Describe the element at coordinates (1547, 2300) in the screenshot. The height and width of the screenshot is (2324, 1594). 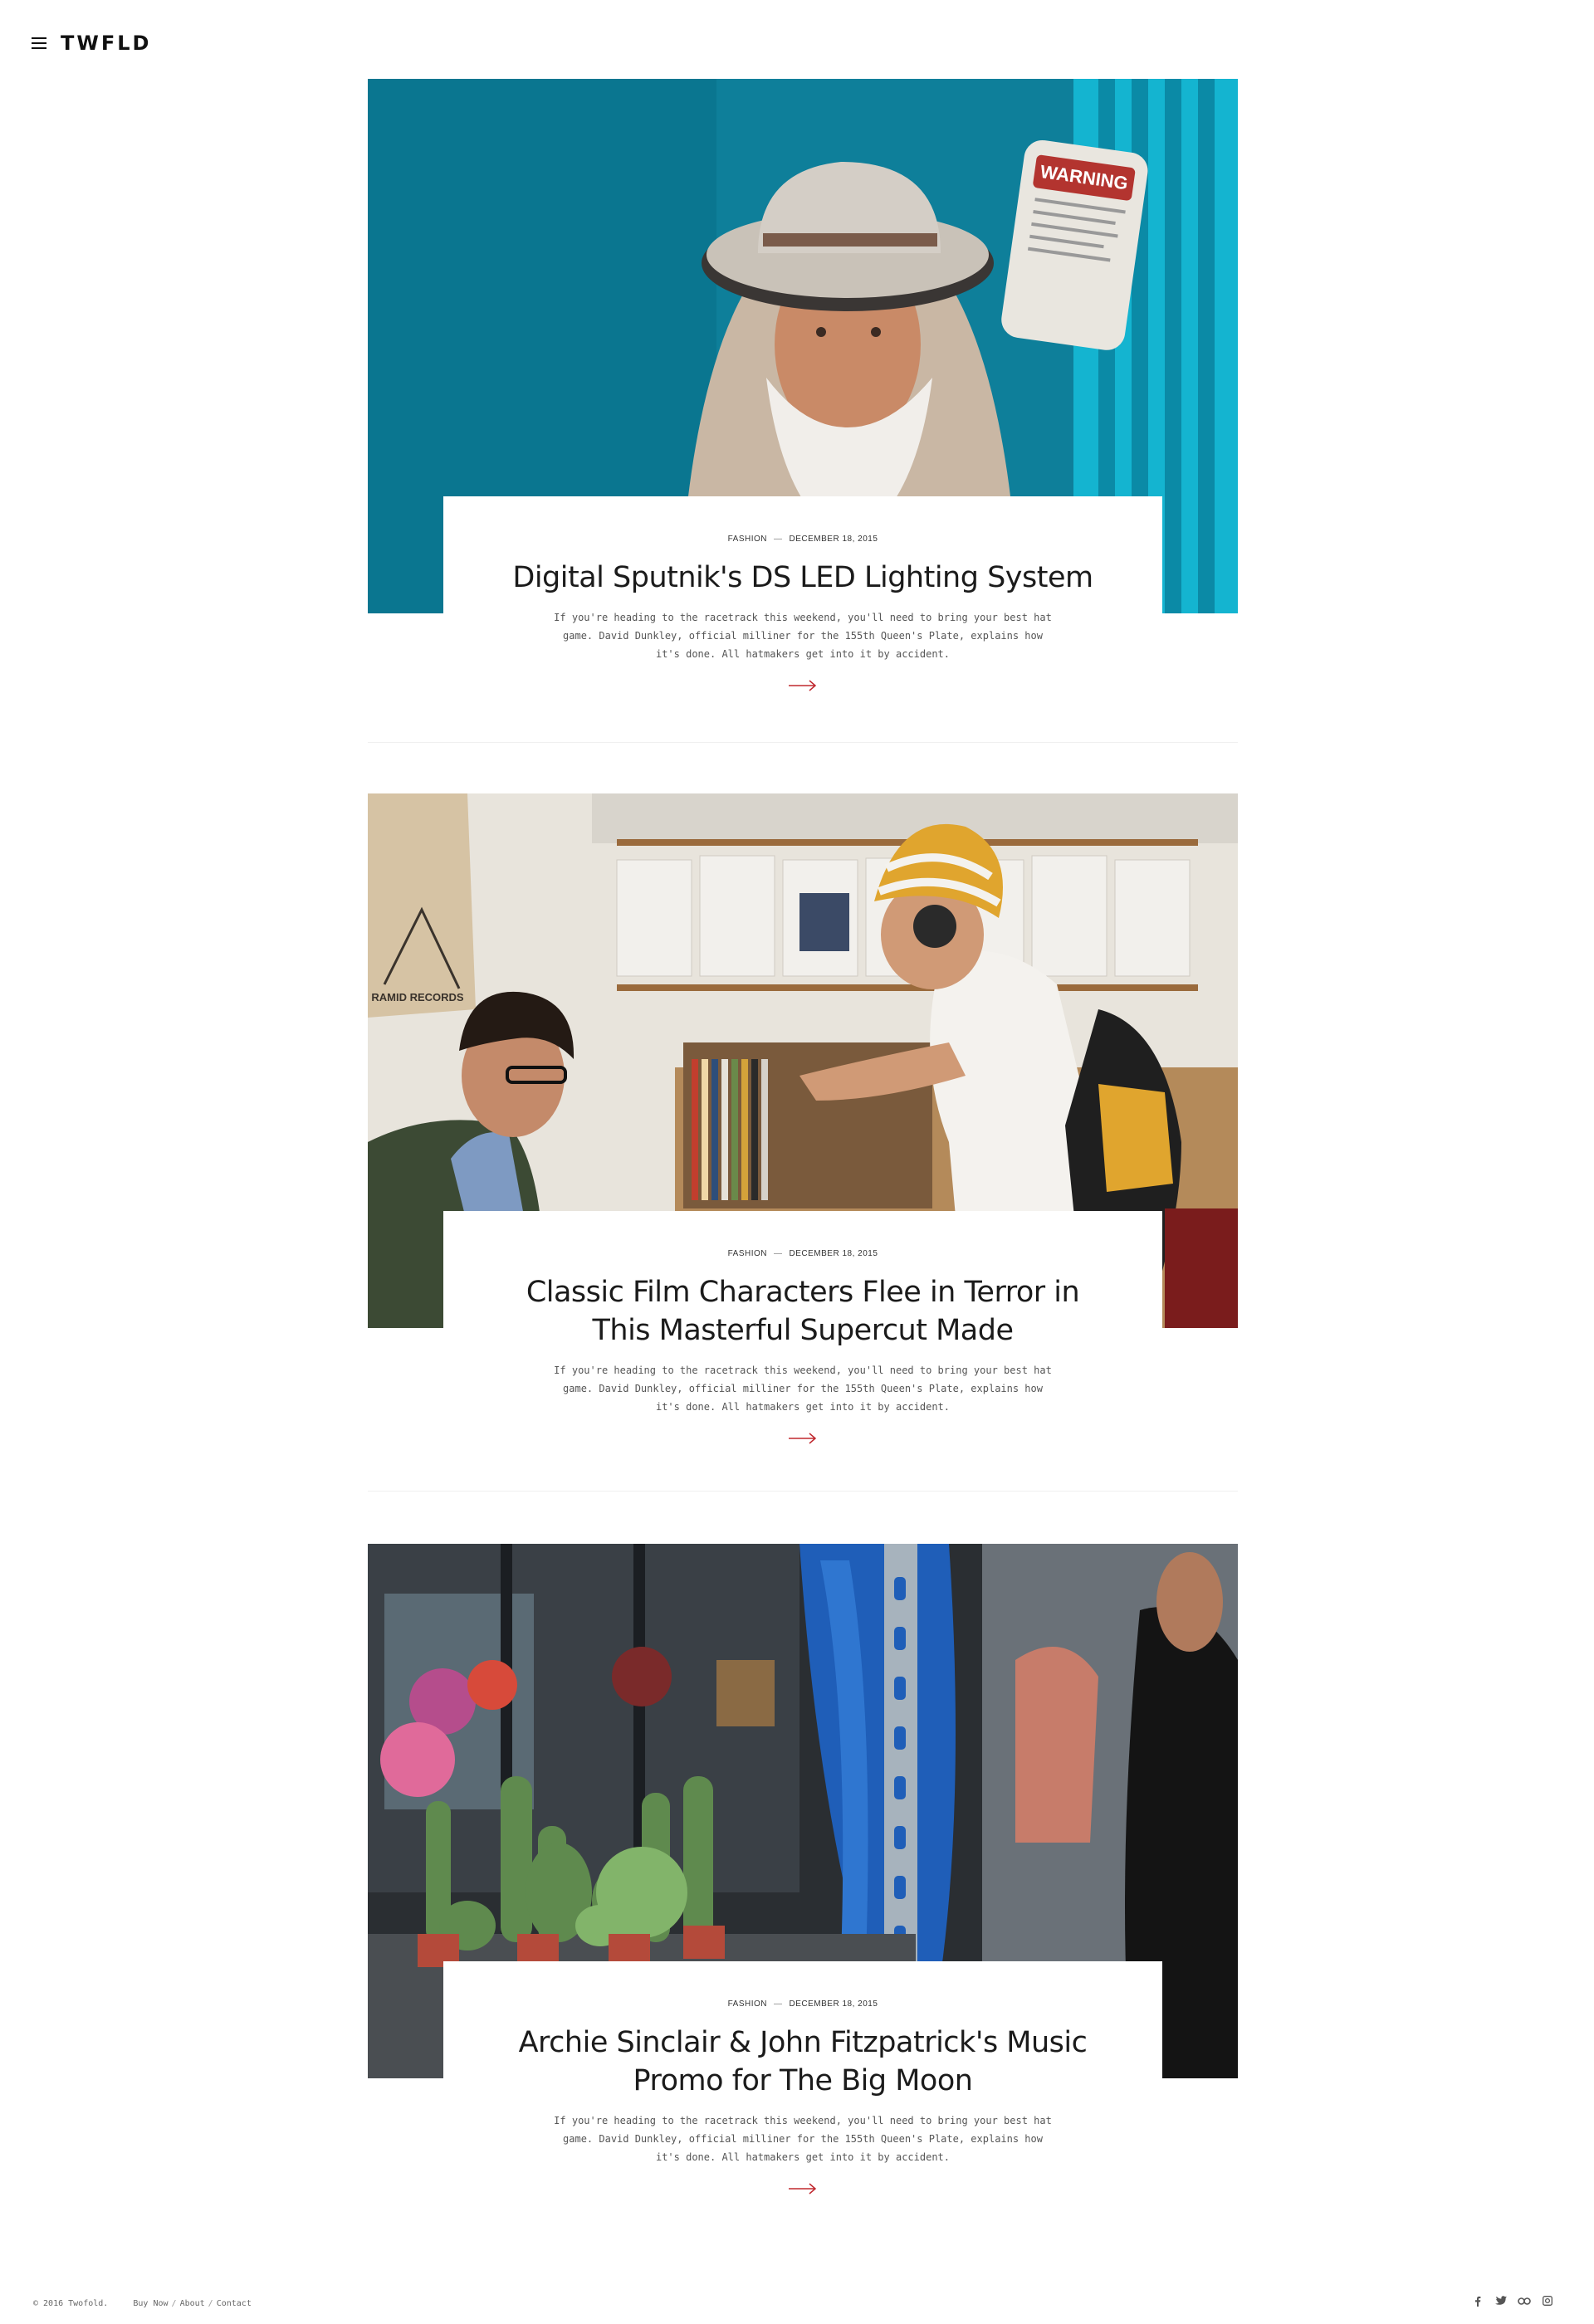
I see `instagram-icon` at that location.